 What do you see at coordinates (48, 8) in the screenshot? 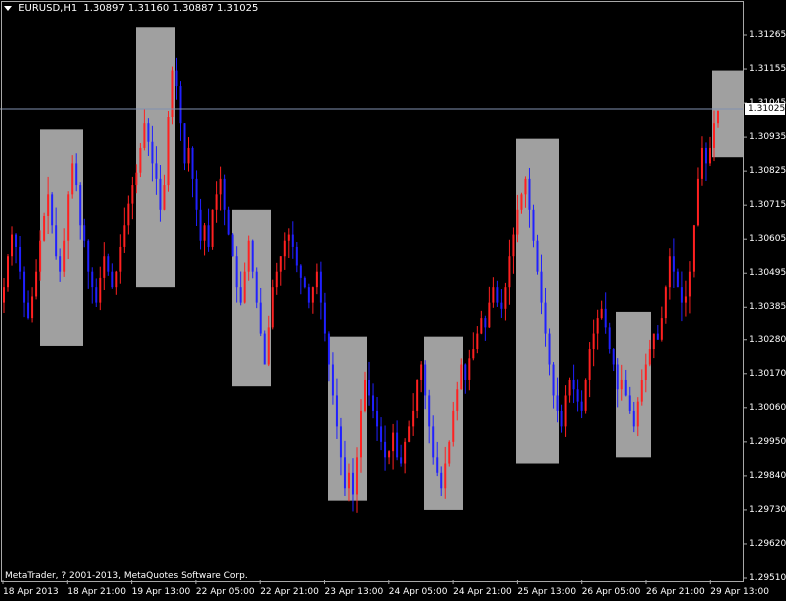
I see `symbol-label: EURUSD,H1` at bounding box center [48, 8].